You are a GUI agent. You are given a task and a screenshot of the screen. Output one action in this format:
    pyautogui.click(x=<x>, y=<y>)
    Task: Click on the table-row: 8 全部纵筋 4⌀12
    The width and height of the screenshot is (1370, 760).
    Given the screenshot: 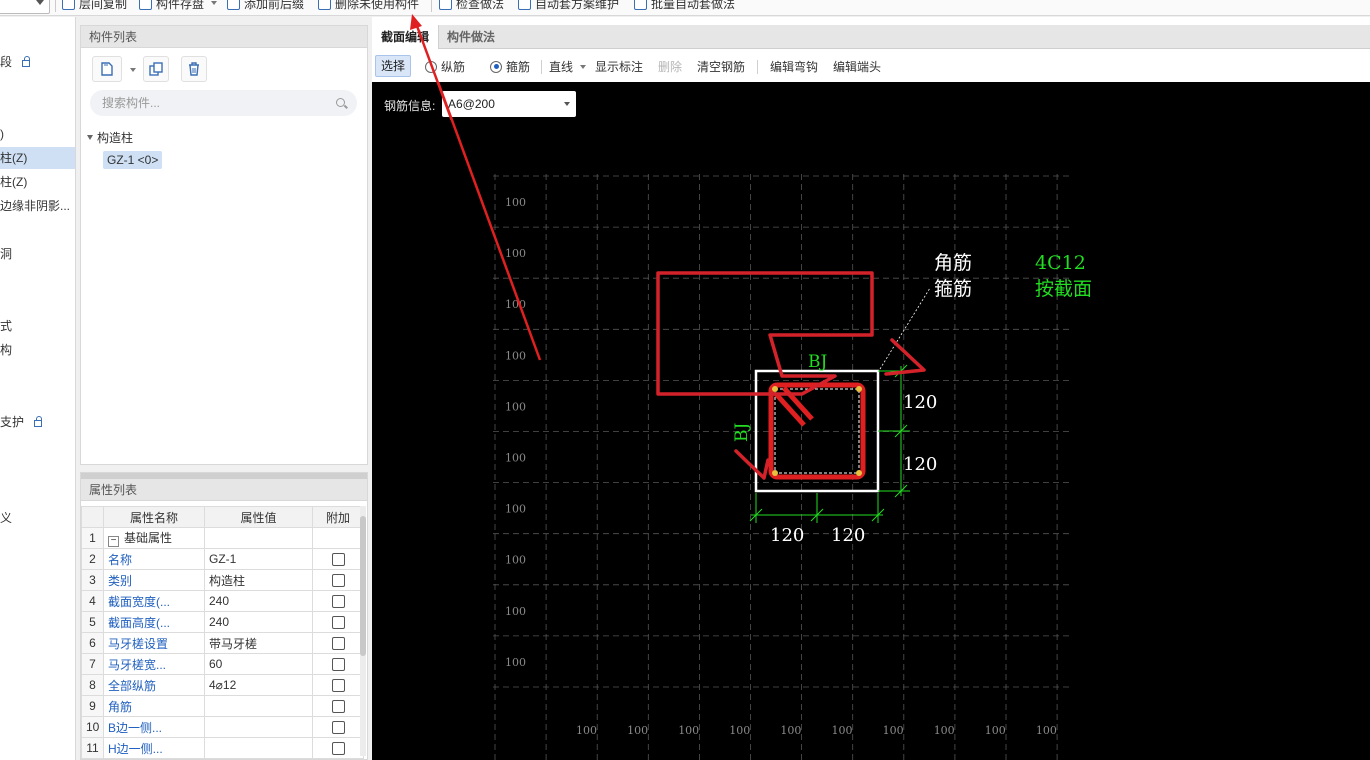 What is the action you would take?
    pyautogui.click(x=222, y=685)
    